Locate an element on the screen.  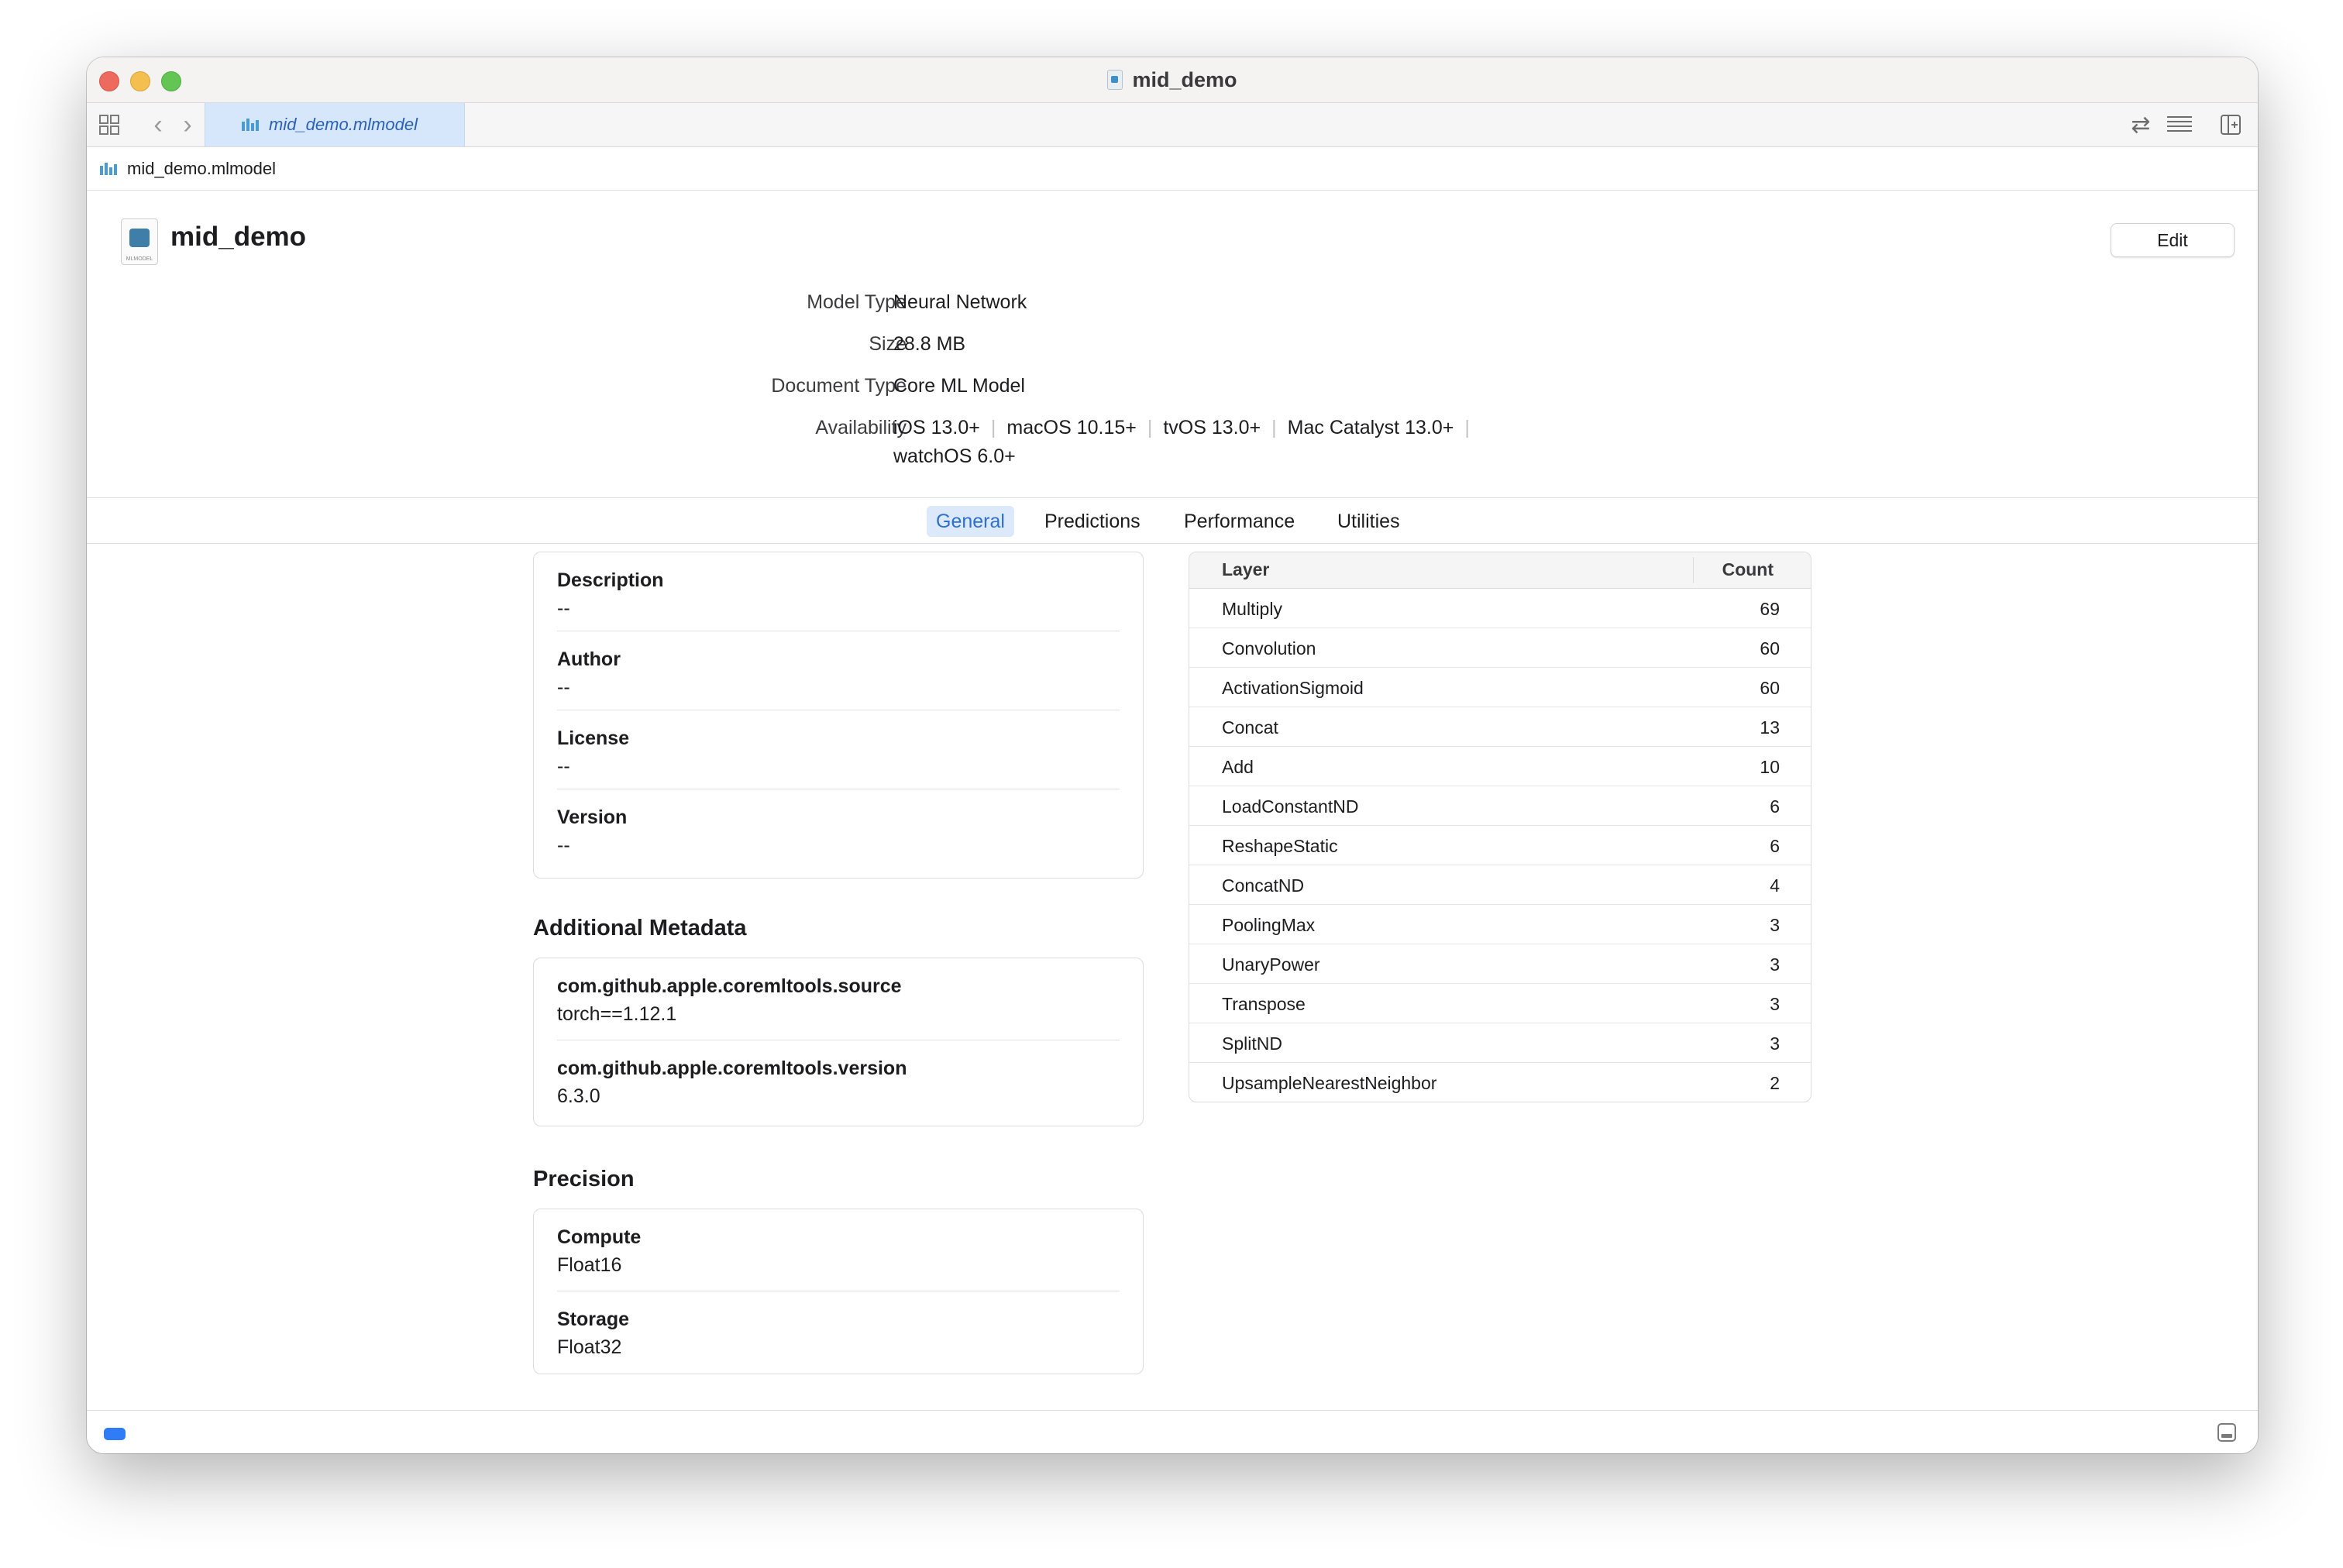
column-header-count: Count is located at coordinates (1748, 569).